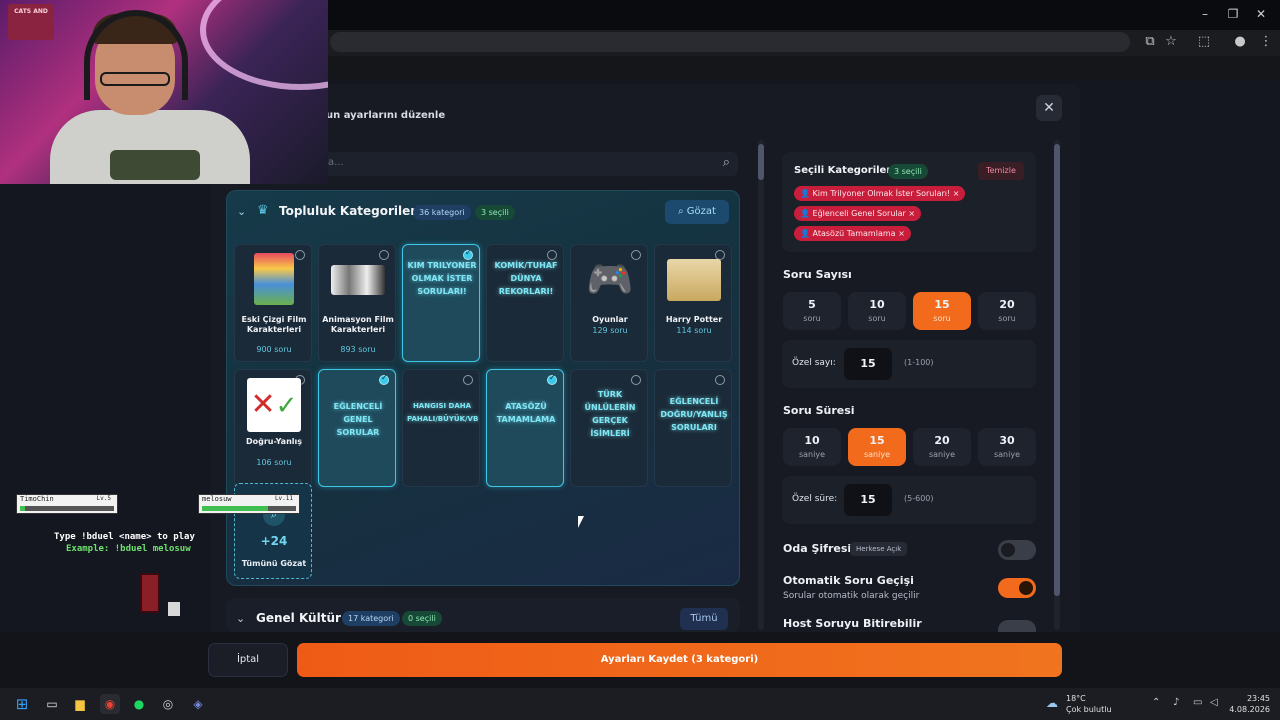 The width and height of the screenshot is (1280, 720). What do you see at coordinates (1017, 626) in the screenshot?
I see `host-finish-toggle` at bounding box center [1017, 626].